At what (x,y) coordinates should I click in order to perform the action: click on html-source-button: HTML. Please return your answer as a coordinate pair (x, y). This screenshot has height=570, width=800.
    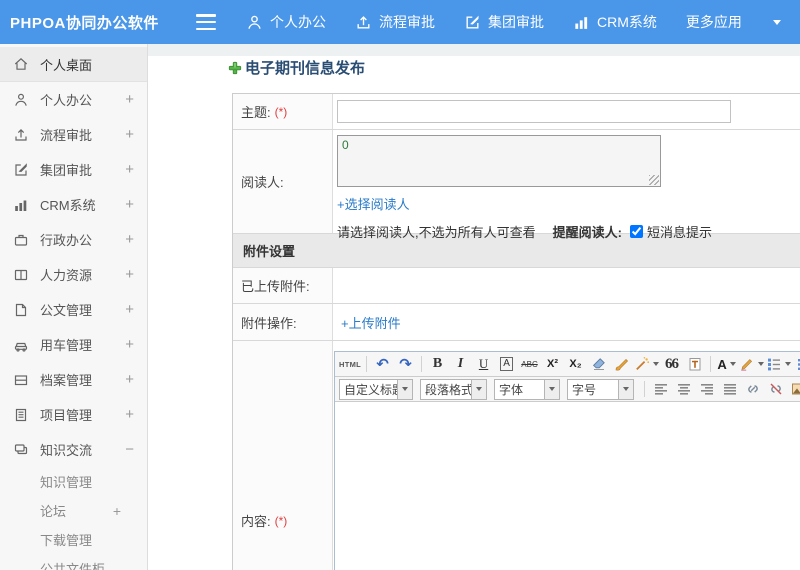
    Looking at the image, I should click on (350, 364).